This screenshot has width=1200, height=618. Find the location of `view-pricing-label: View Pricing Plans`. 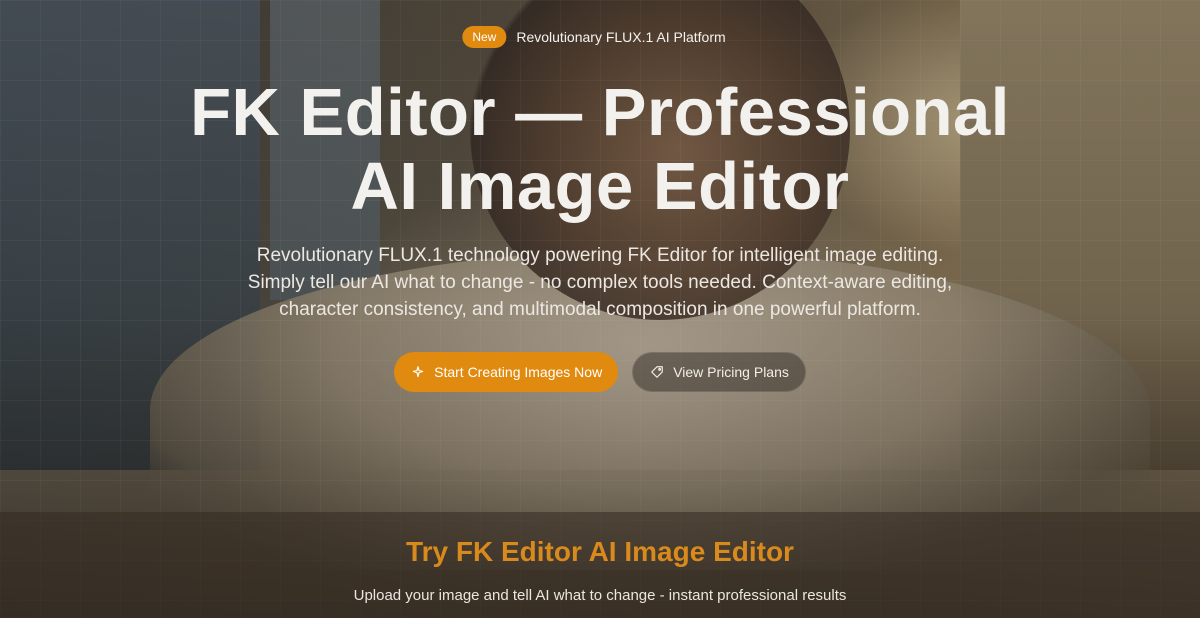

view-pricing-label: View Pricing Plans is located at coordinates (731, 372).